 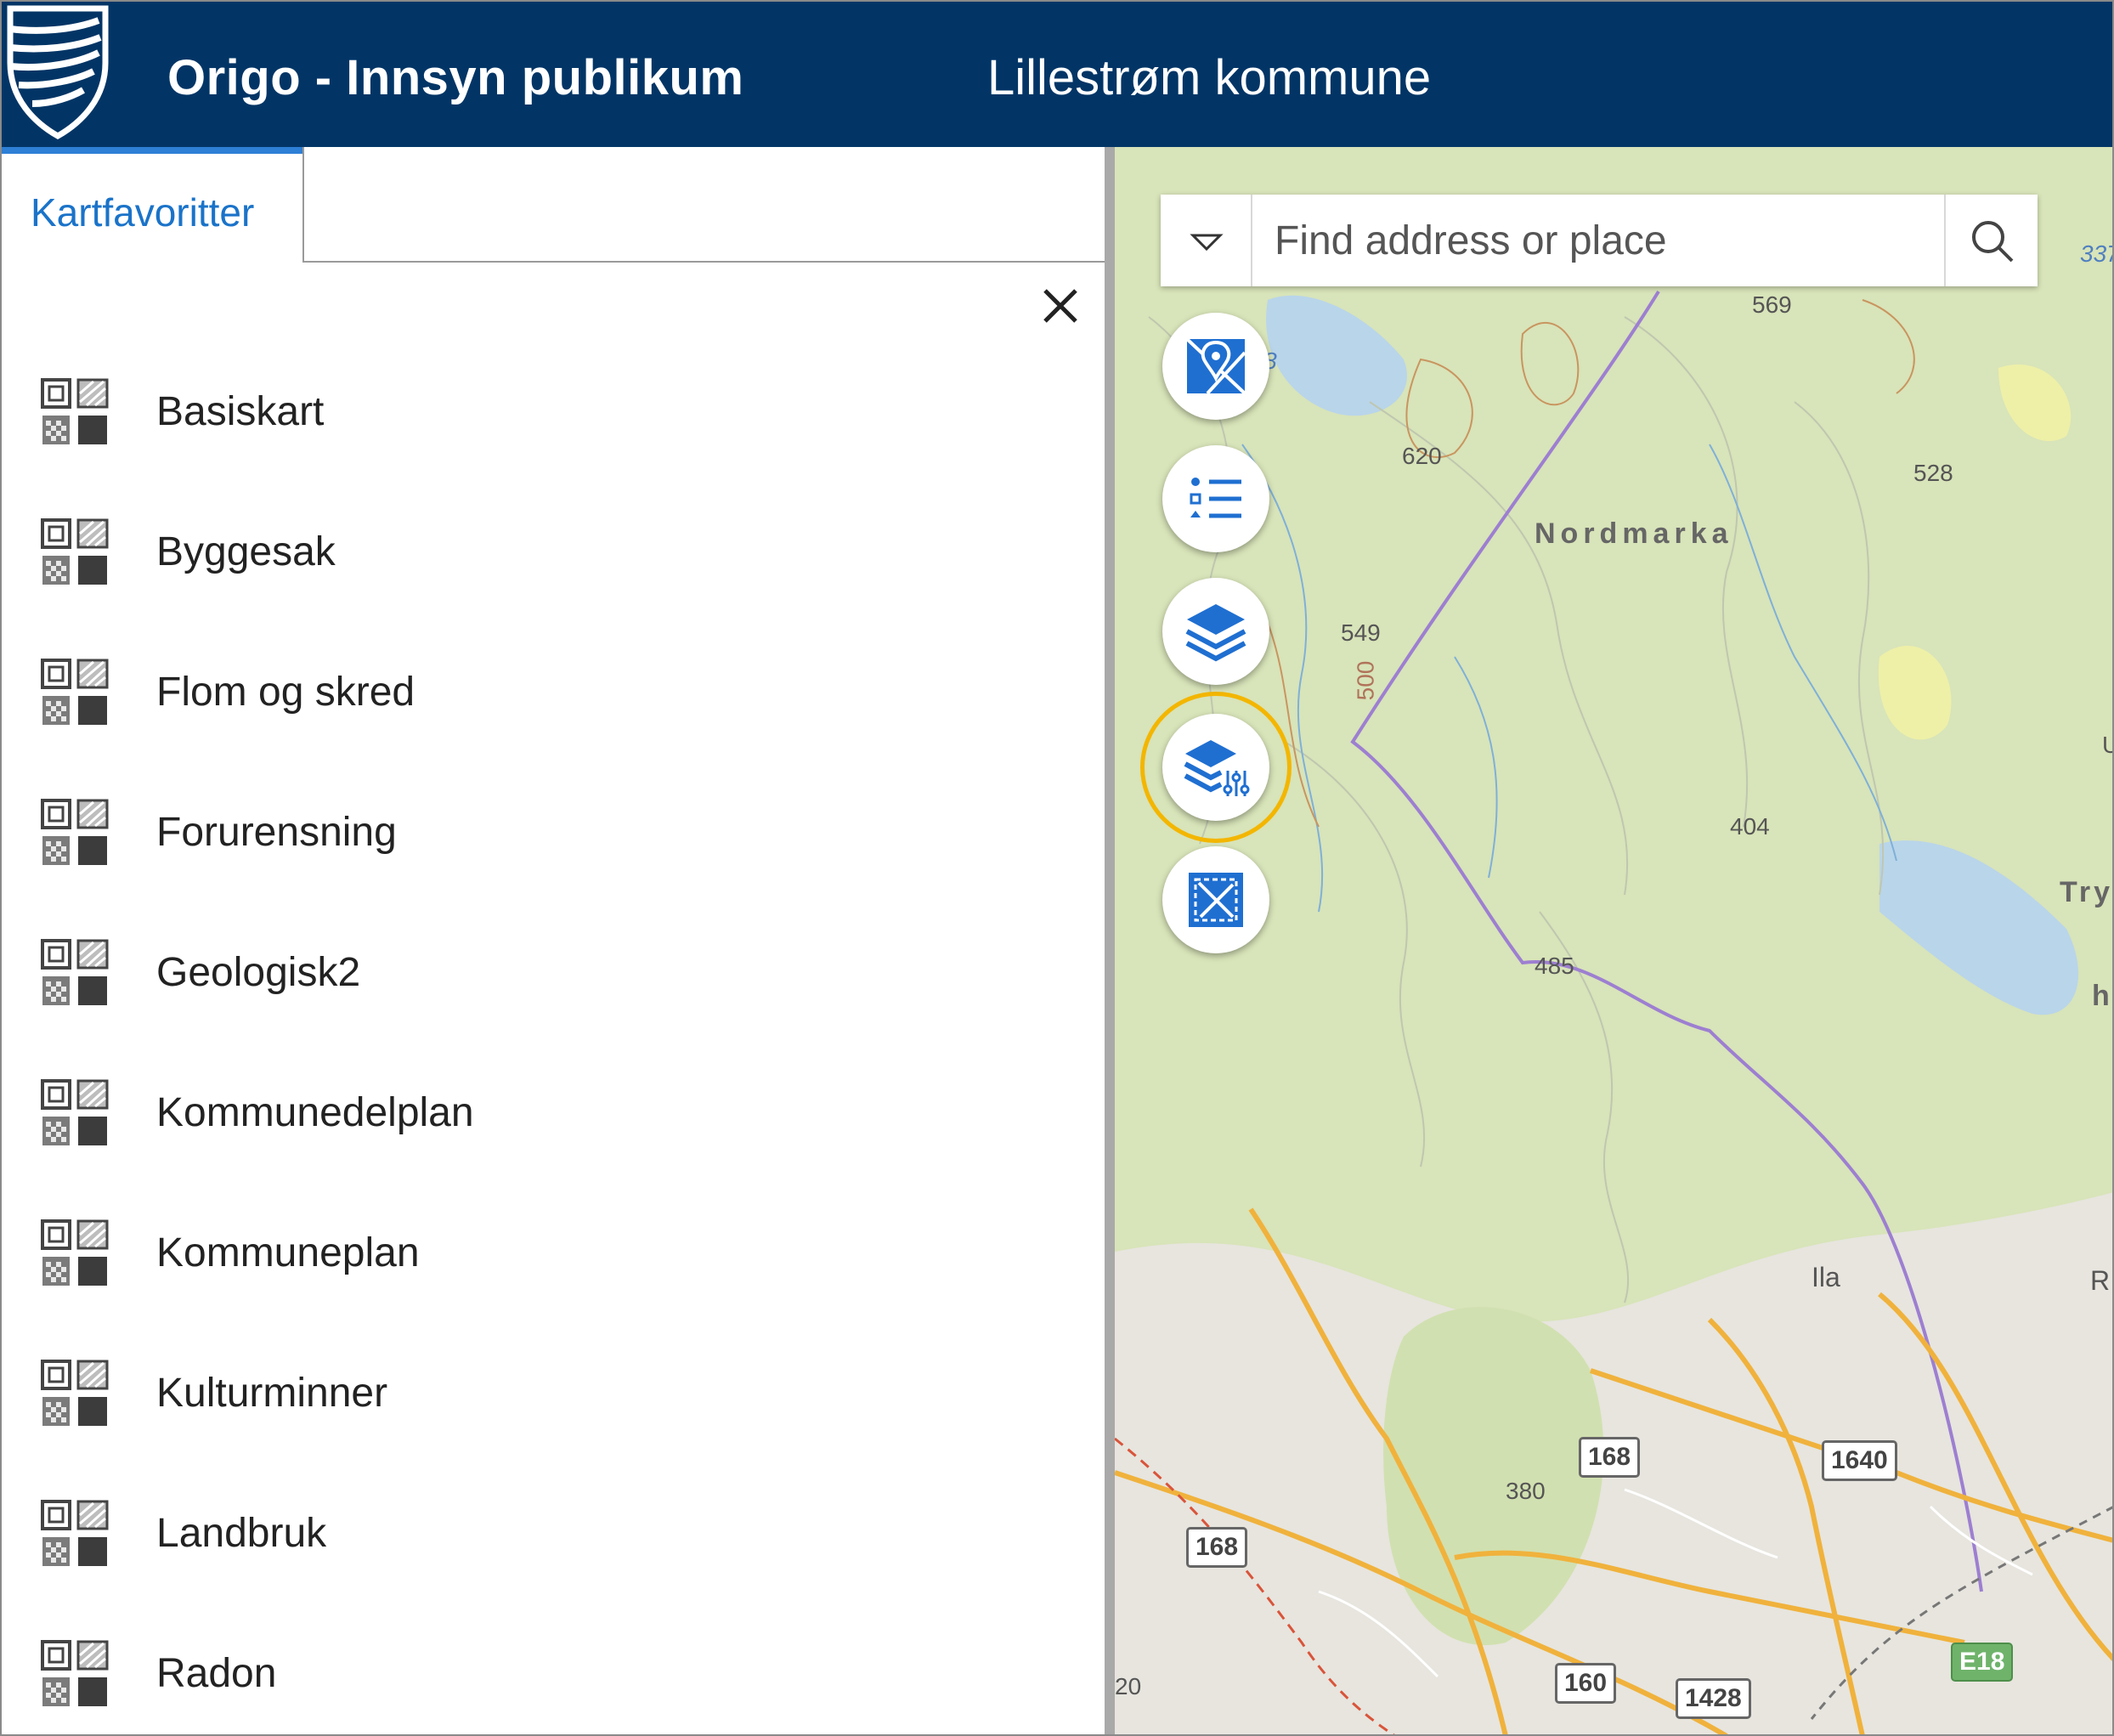 I want to click on map-place-label: Ila, so click(x=1826, y=1277).